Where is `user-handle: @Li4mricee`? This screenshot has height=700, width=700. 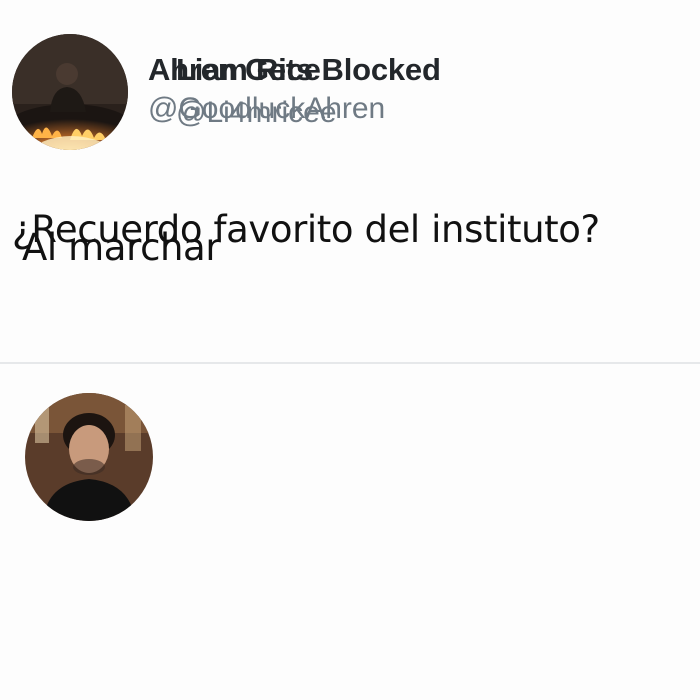 user-handle: @Li4mricee is located at coordinates (256, 113).